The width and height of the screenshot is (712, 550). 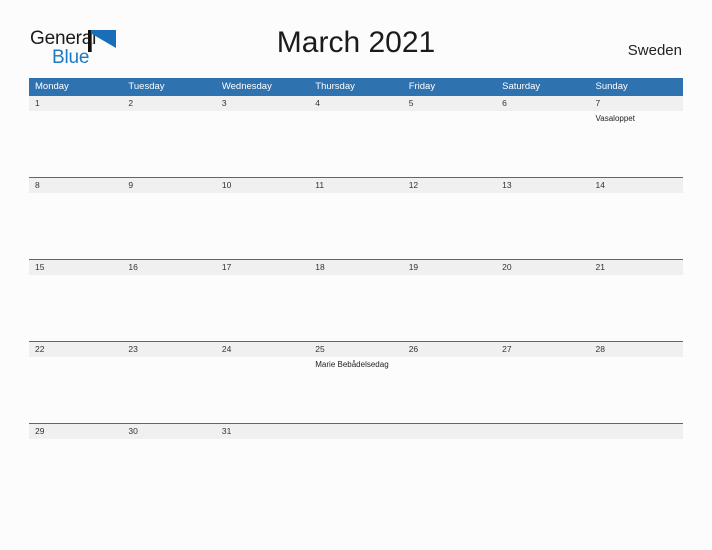 I want to click on dow-sunday: Sunday, so click(x=611, y=86).